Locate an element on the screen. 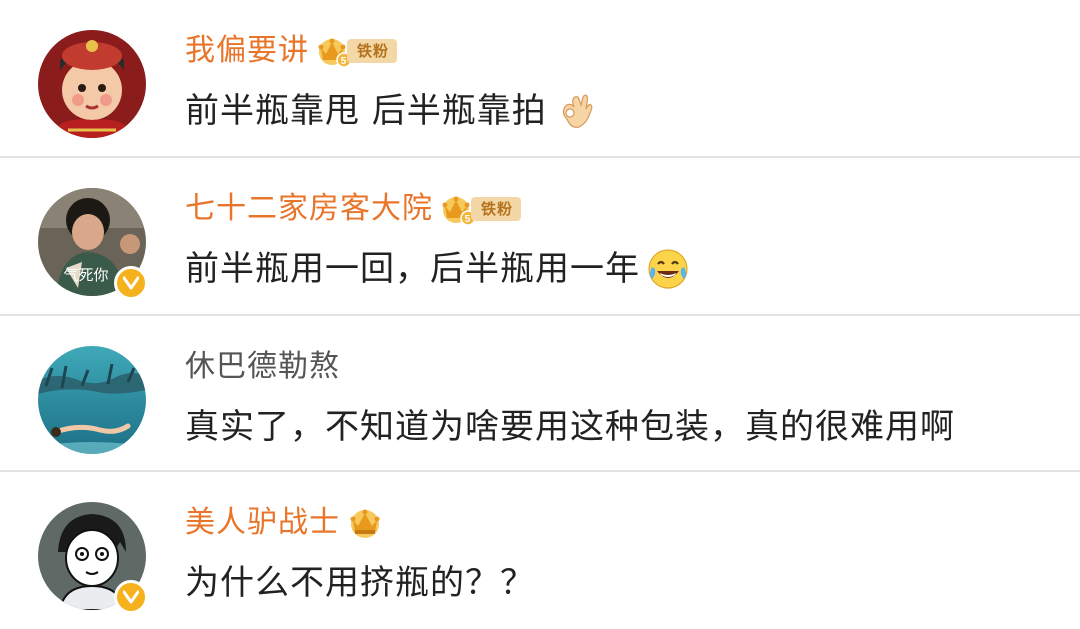 The height and width of the screenshot is (629, 1080). username: 七十二家房客大院 5 铁粉 is located at coordinates (353, 209).